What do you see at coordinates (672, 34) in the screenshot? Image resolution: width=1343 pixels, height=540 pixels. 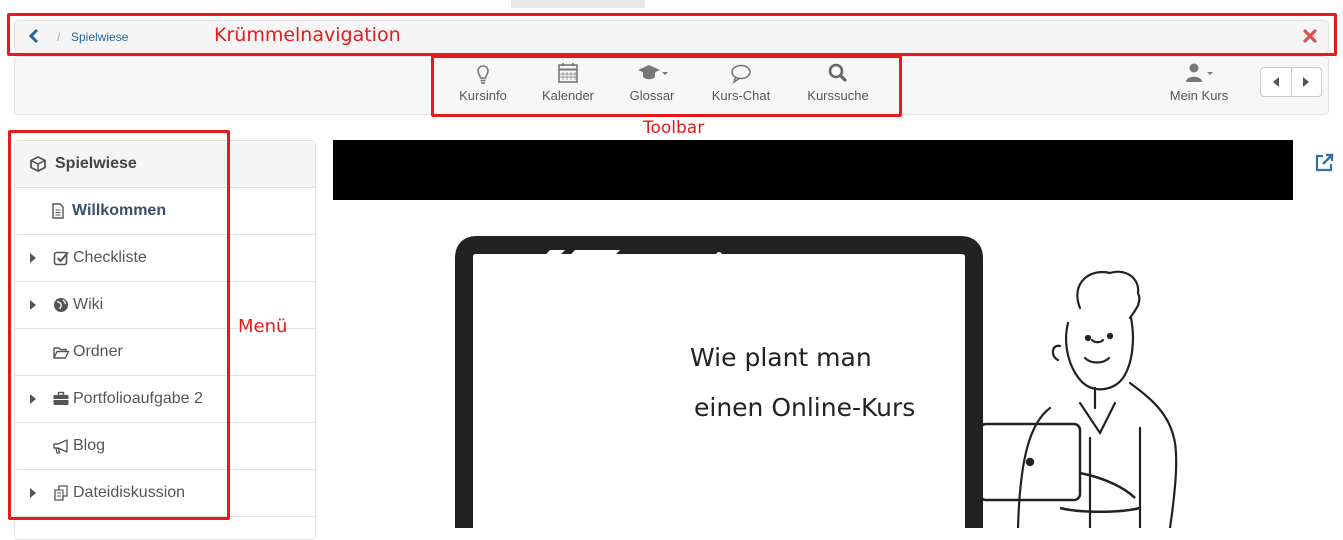 I see `annotation-box-breadcrumb` at bounding box center [672, 34].